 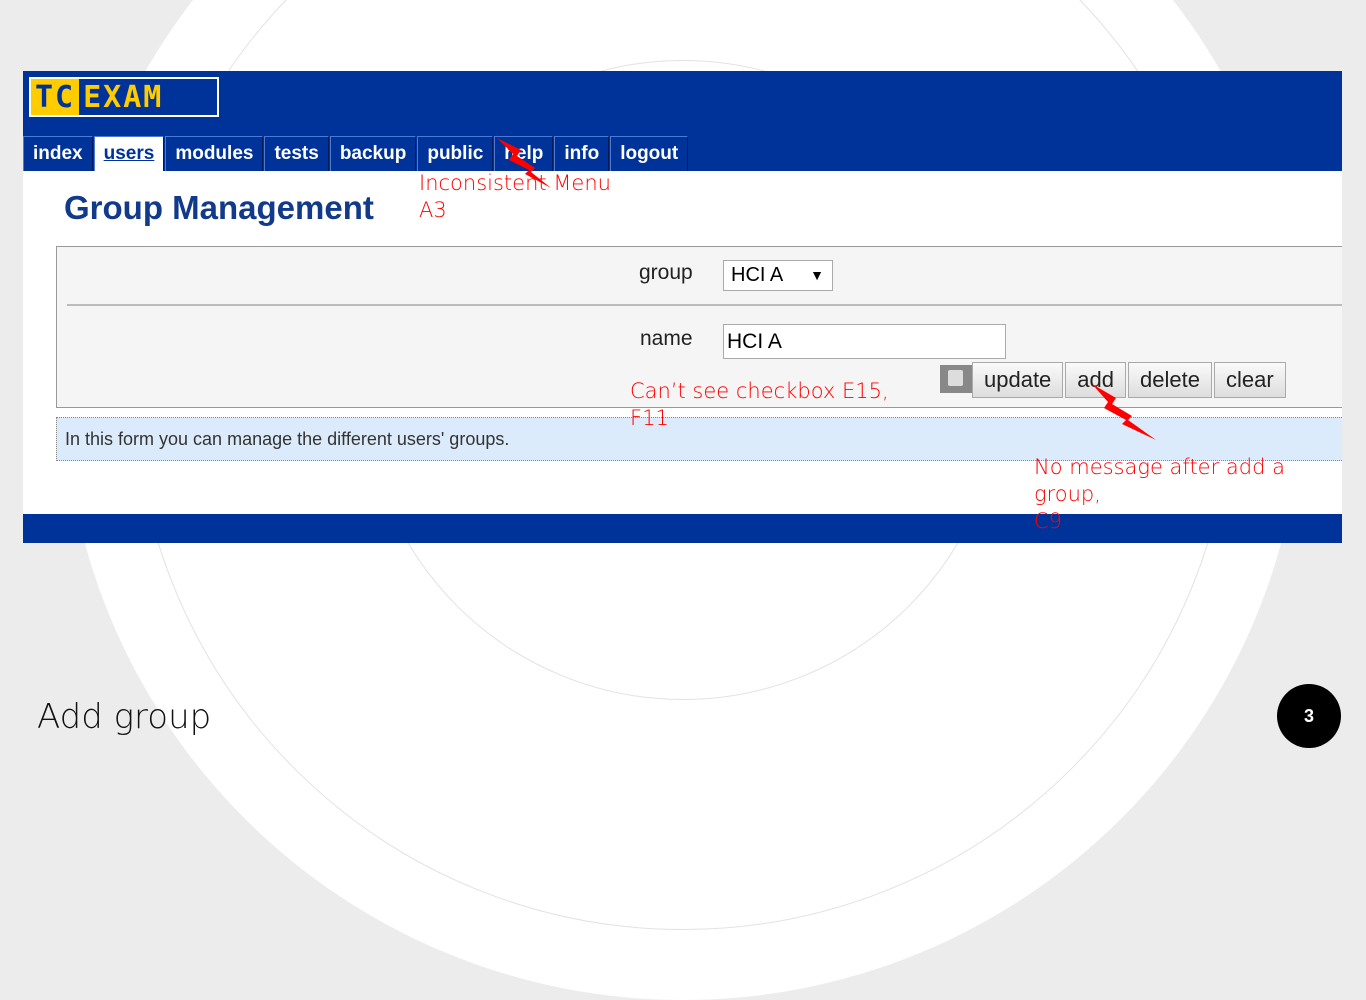 I want to click on annotation-message: No message after add a group, C9, so click(x=1159, y=494).